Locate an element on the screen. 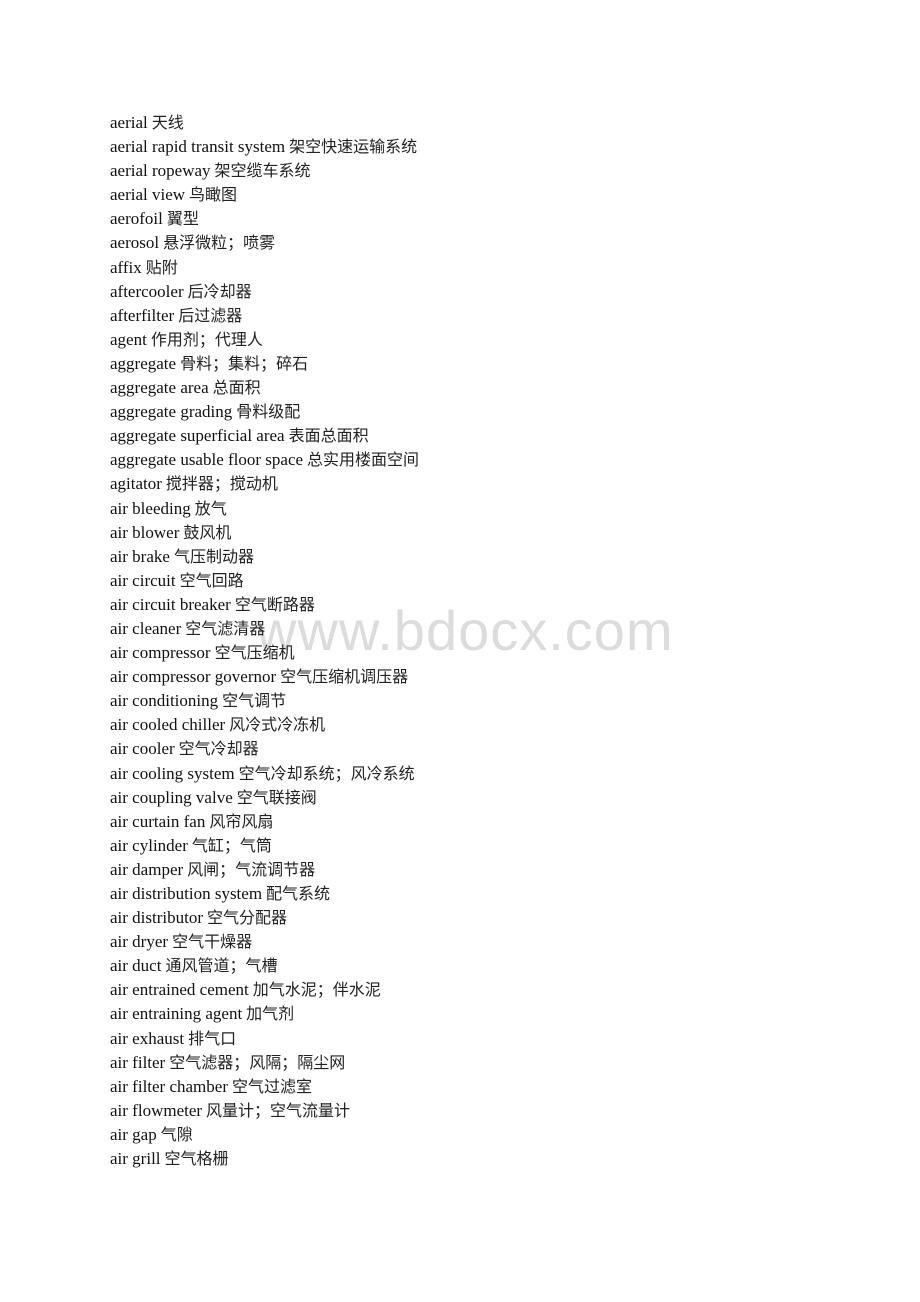  entry-definition: 空气滤清器 is located at coordinates (225, 628).